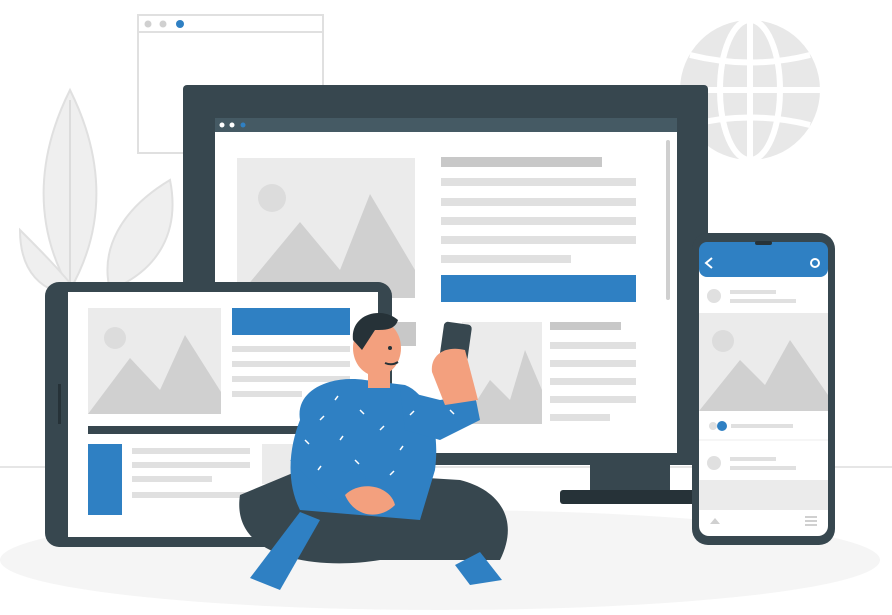 The width and height of the screenshot is (892, 615). I want to click on heading-bar, so click(521, 162).